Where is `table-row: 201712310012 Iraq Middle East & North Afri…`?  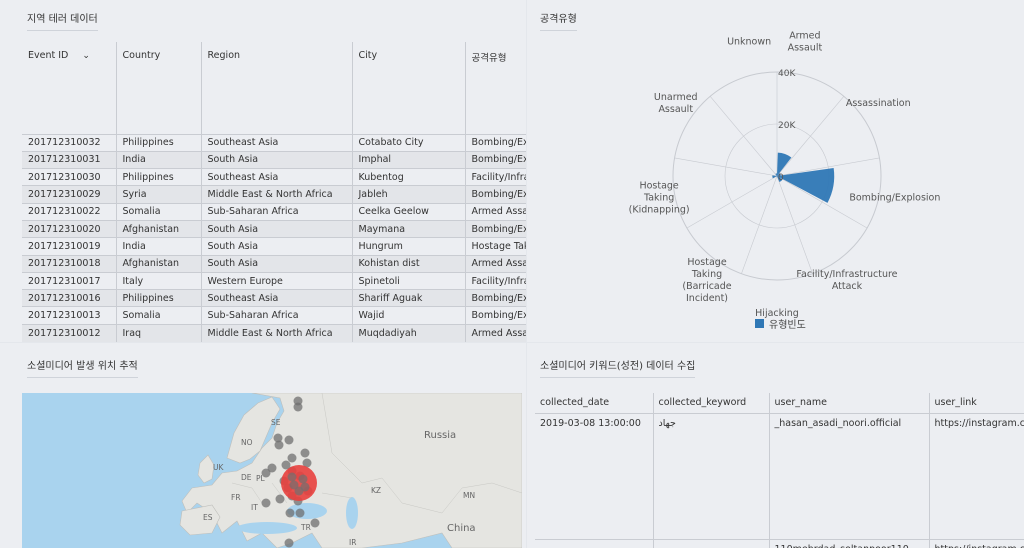
table-row: 201712310012 Iraq Middle East & North Afri… is located at coordinates (274, 332).